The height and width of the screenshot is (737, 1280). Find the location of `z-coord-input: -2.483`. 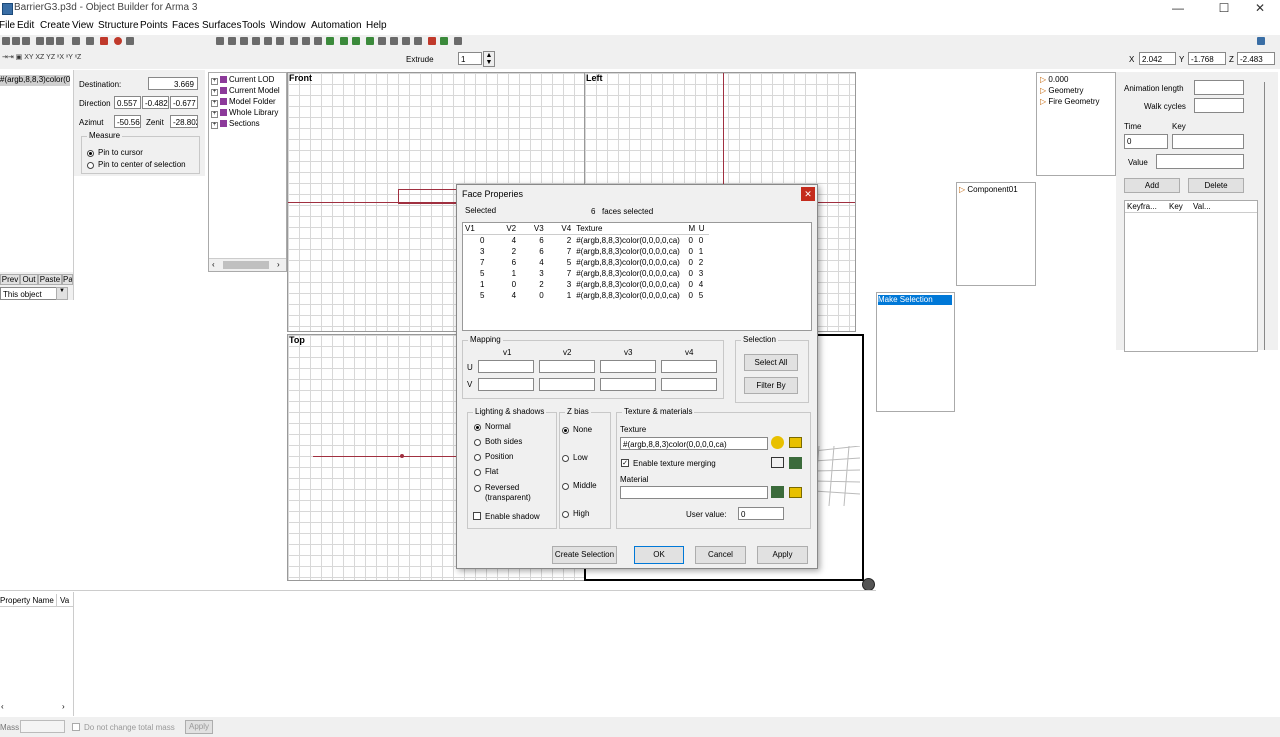

z-coord-input: -2.483 is located at coordinates (1256, 58).